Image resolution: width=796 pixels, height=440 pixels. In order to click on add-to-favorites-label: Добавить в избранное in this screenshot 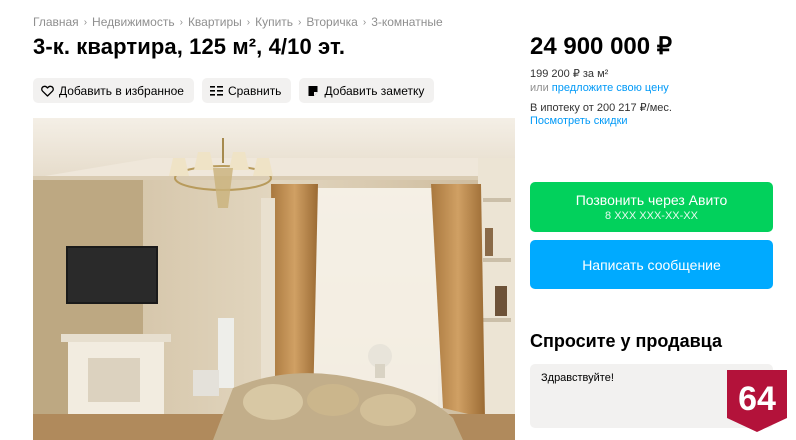, I will do `click(121, 90)`.